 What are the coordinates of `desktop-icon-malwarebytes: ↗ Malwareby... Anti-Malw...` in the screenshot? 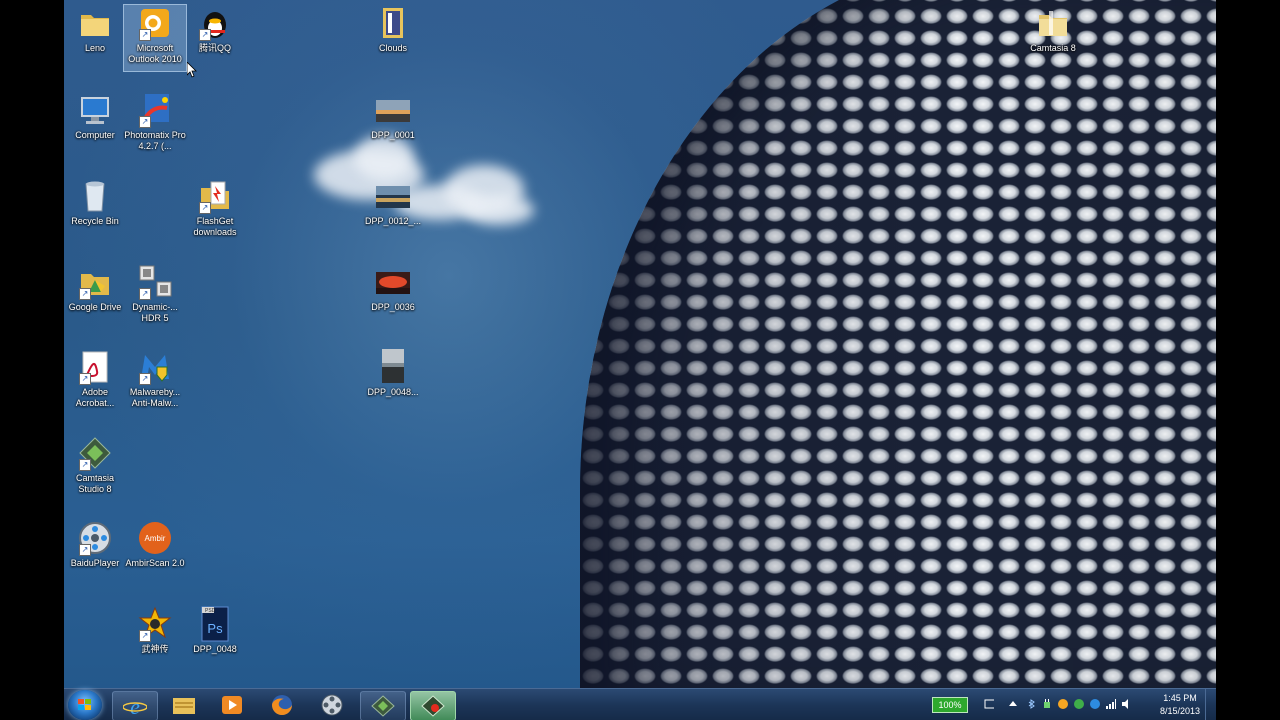 It's located at (155, 379).